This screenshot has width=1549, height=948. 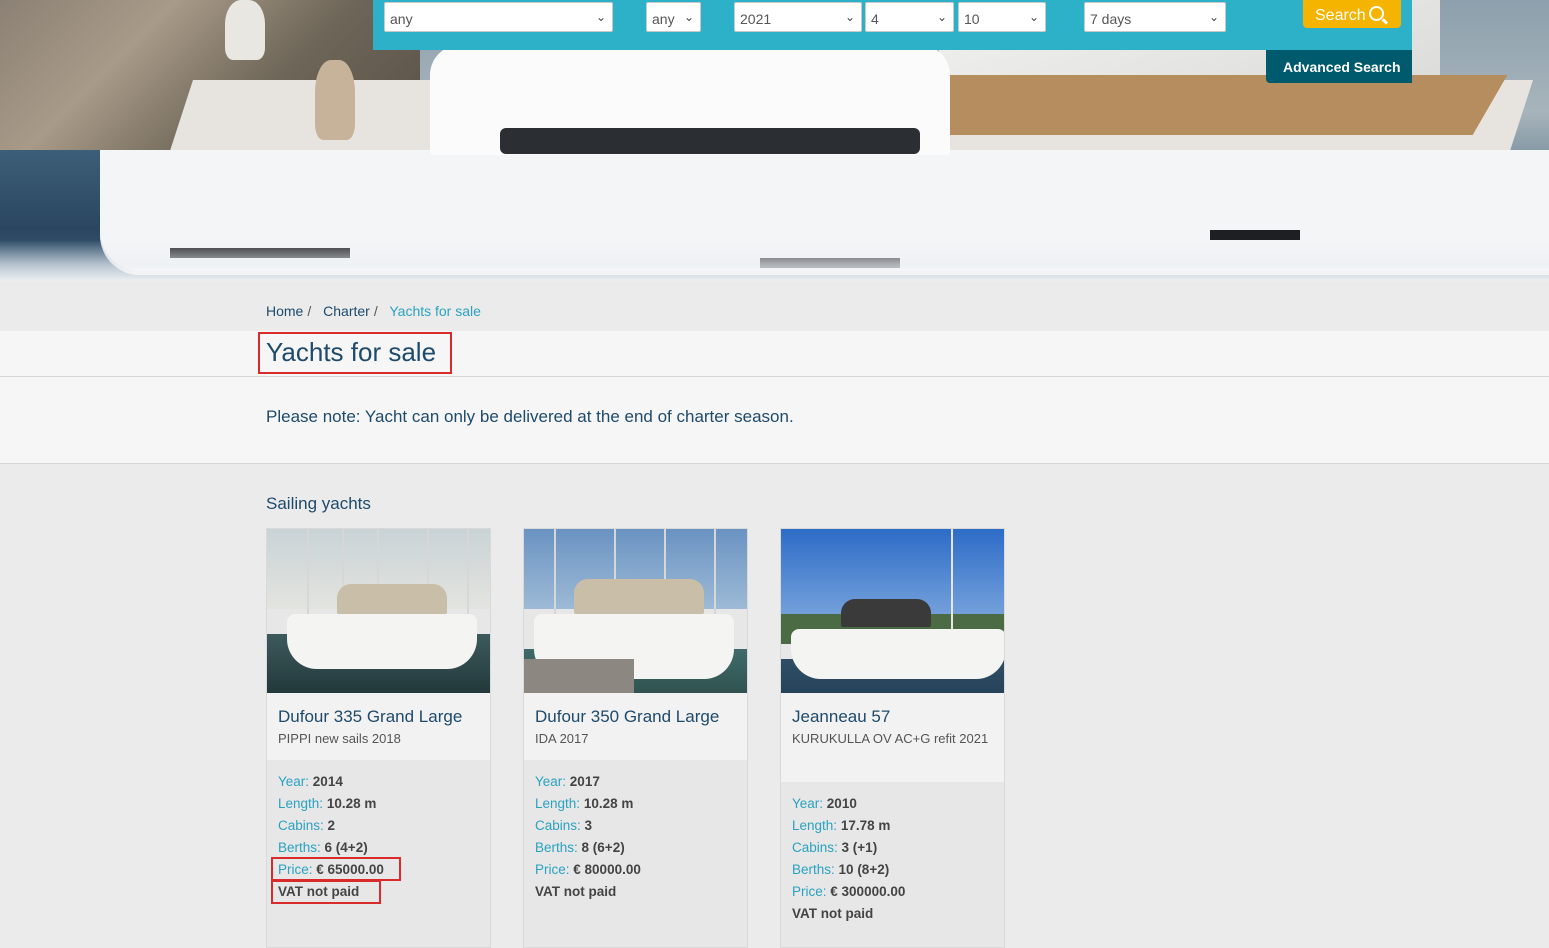 What do you see at coordinates (370, 717) in the screenshot?
I see `yacht-name: Dufour 335 Grand Large` at bounding box center [370, 717].